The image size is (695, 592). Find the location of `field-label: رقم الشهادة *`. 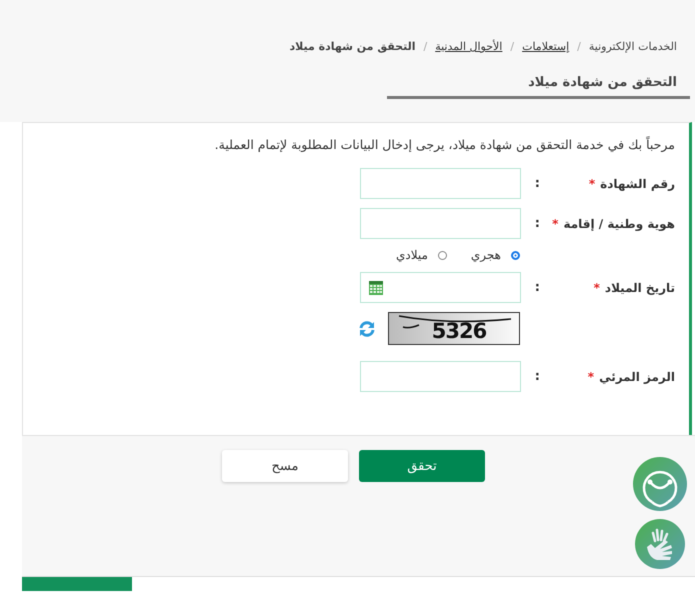

field-label: رقم الشهادة * is located at coordinates (631, 183).